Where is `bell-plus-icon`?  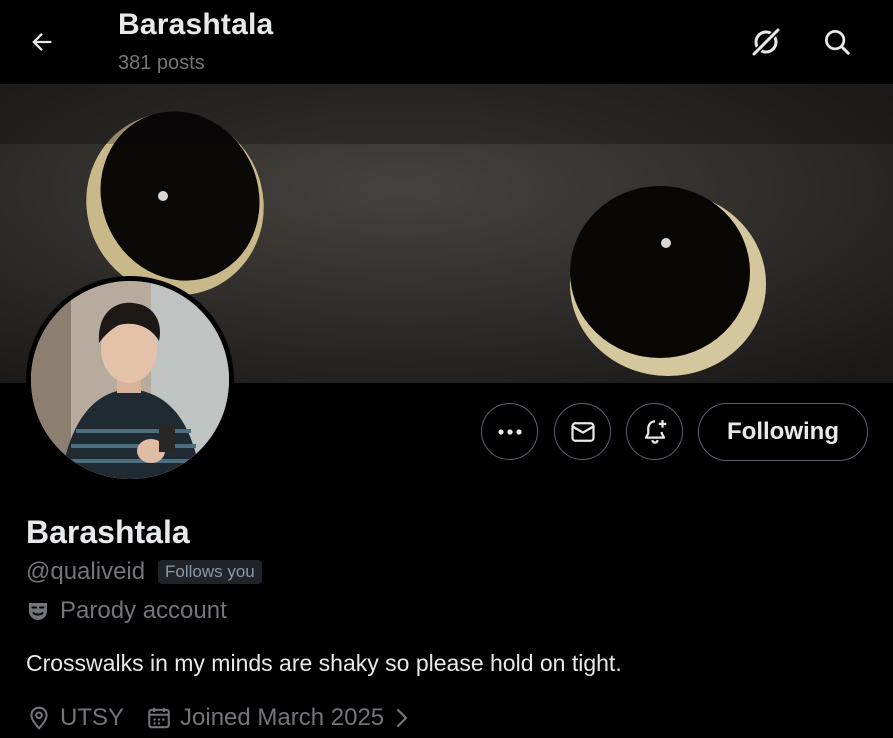 bell-plus-icon is located at coordinates (655, 431).